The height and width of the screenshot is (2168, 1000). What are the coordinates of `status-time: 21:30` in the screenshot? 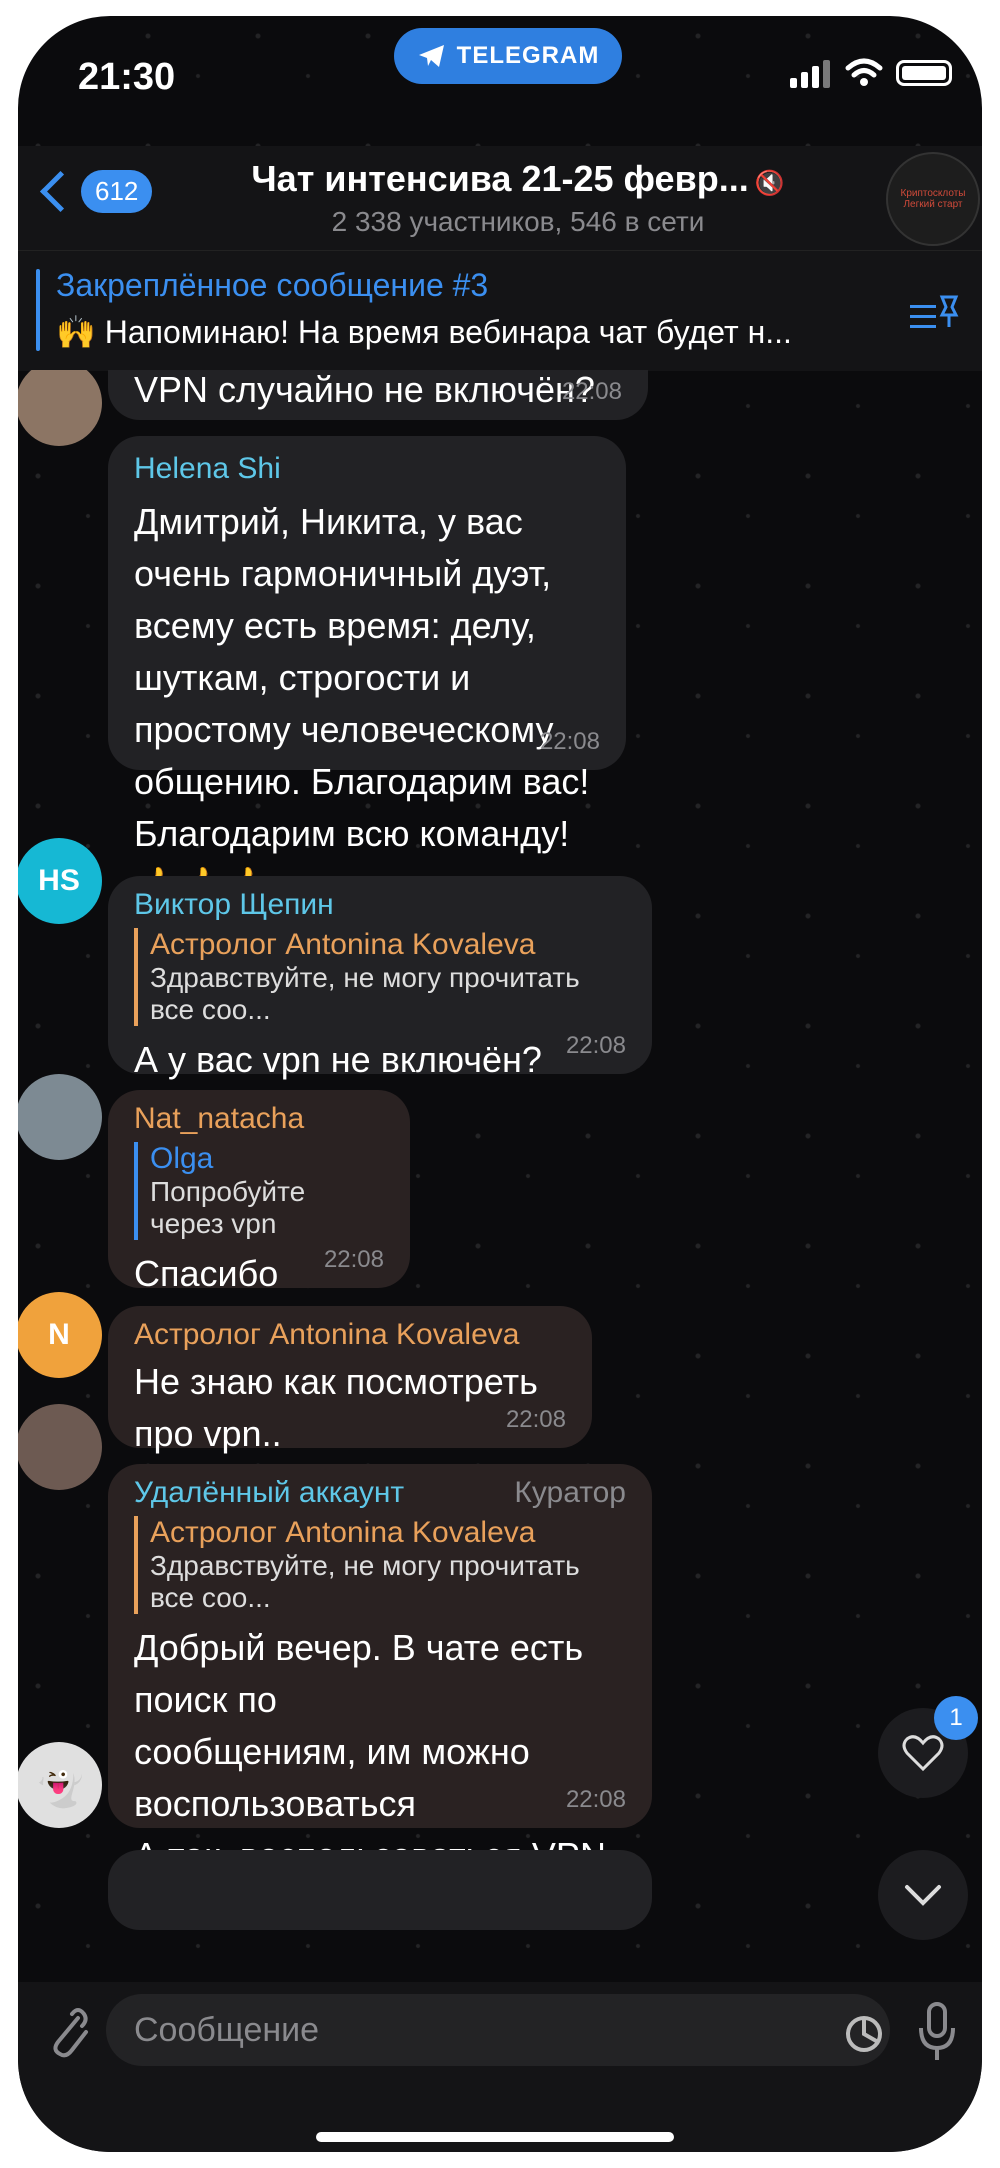 It's located at (127, 77).